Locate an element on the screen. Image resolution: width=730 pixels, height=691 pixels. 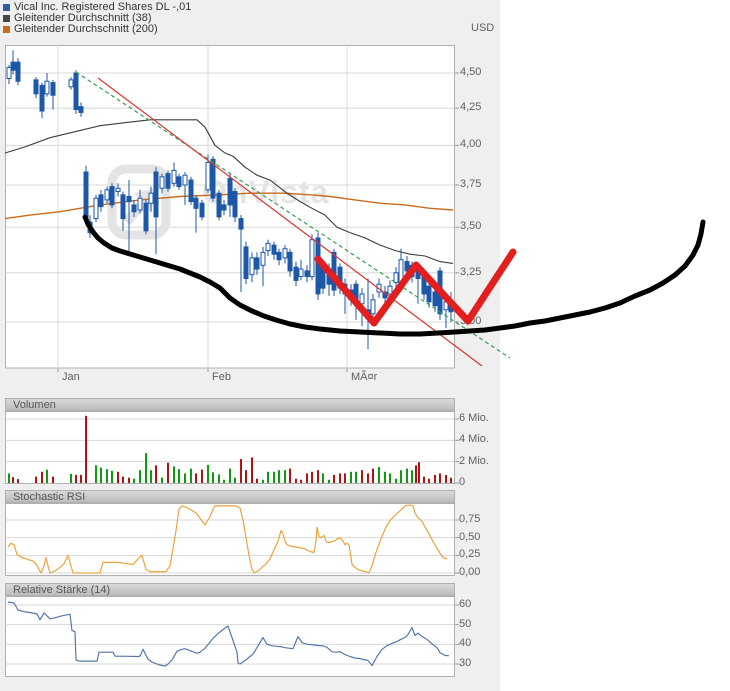
ma38-color-swatch is located at coordinates (6, 18).